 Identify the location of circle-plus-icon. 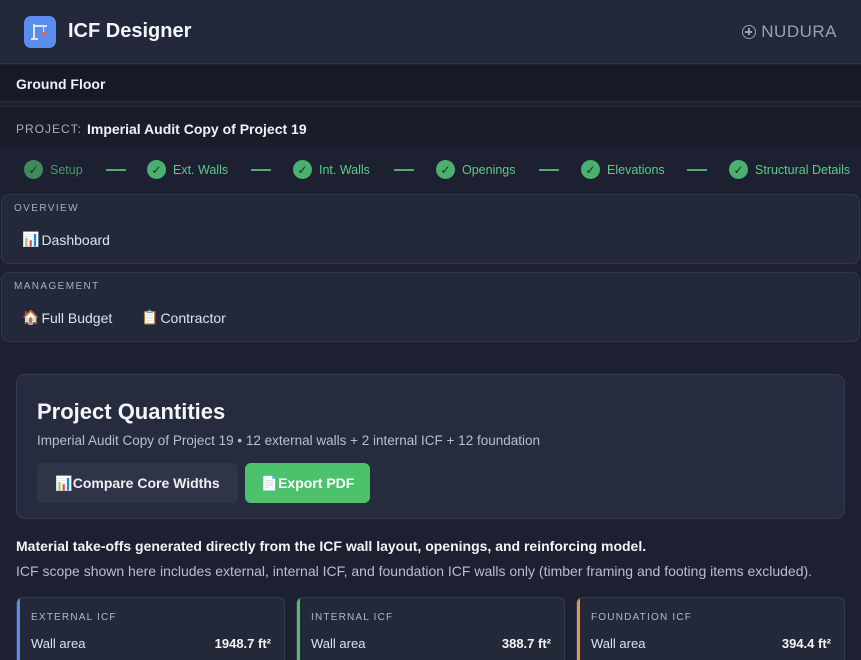
(749, 32).